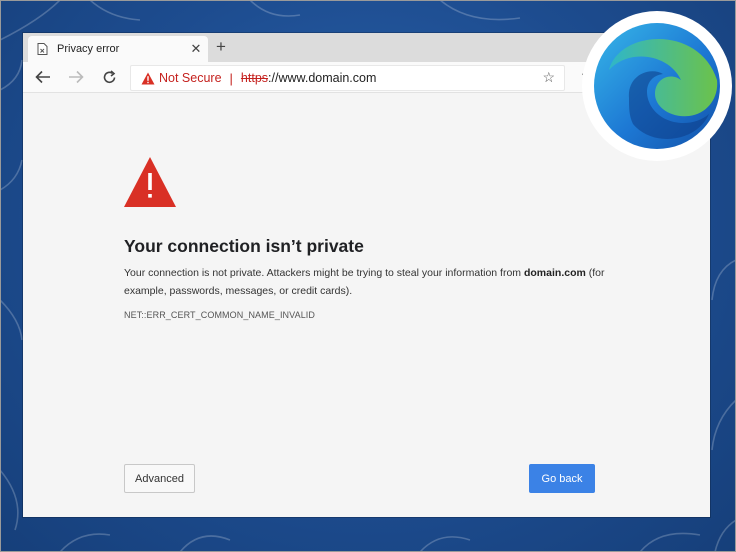 The width and height of the screenshot is (736, 552). What do you see at coordinates (221, 47) in the screenshot?
I see `new-tab-button: +` at bounding box center [221, 47].